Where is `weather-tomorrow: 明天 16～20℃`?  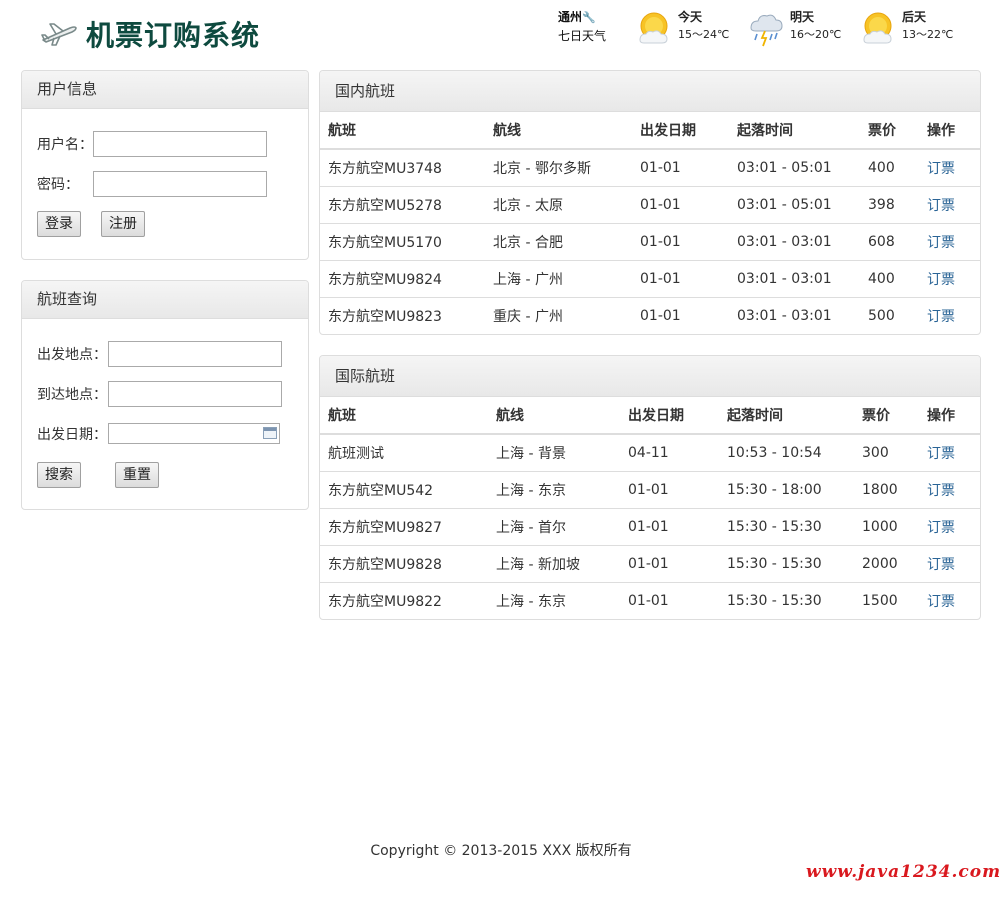
weather-tomorrow: 明天 16～20℃ is located at coordinates (802, 28).